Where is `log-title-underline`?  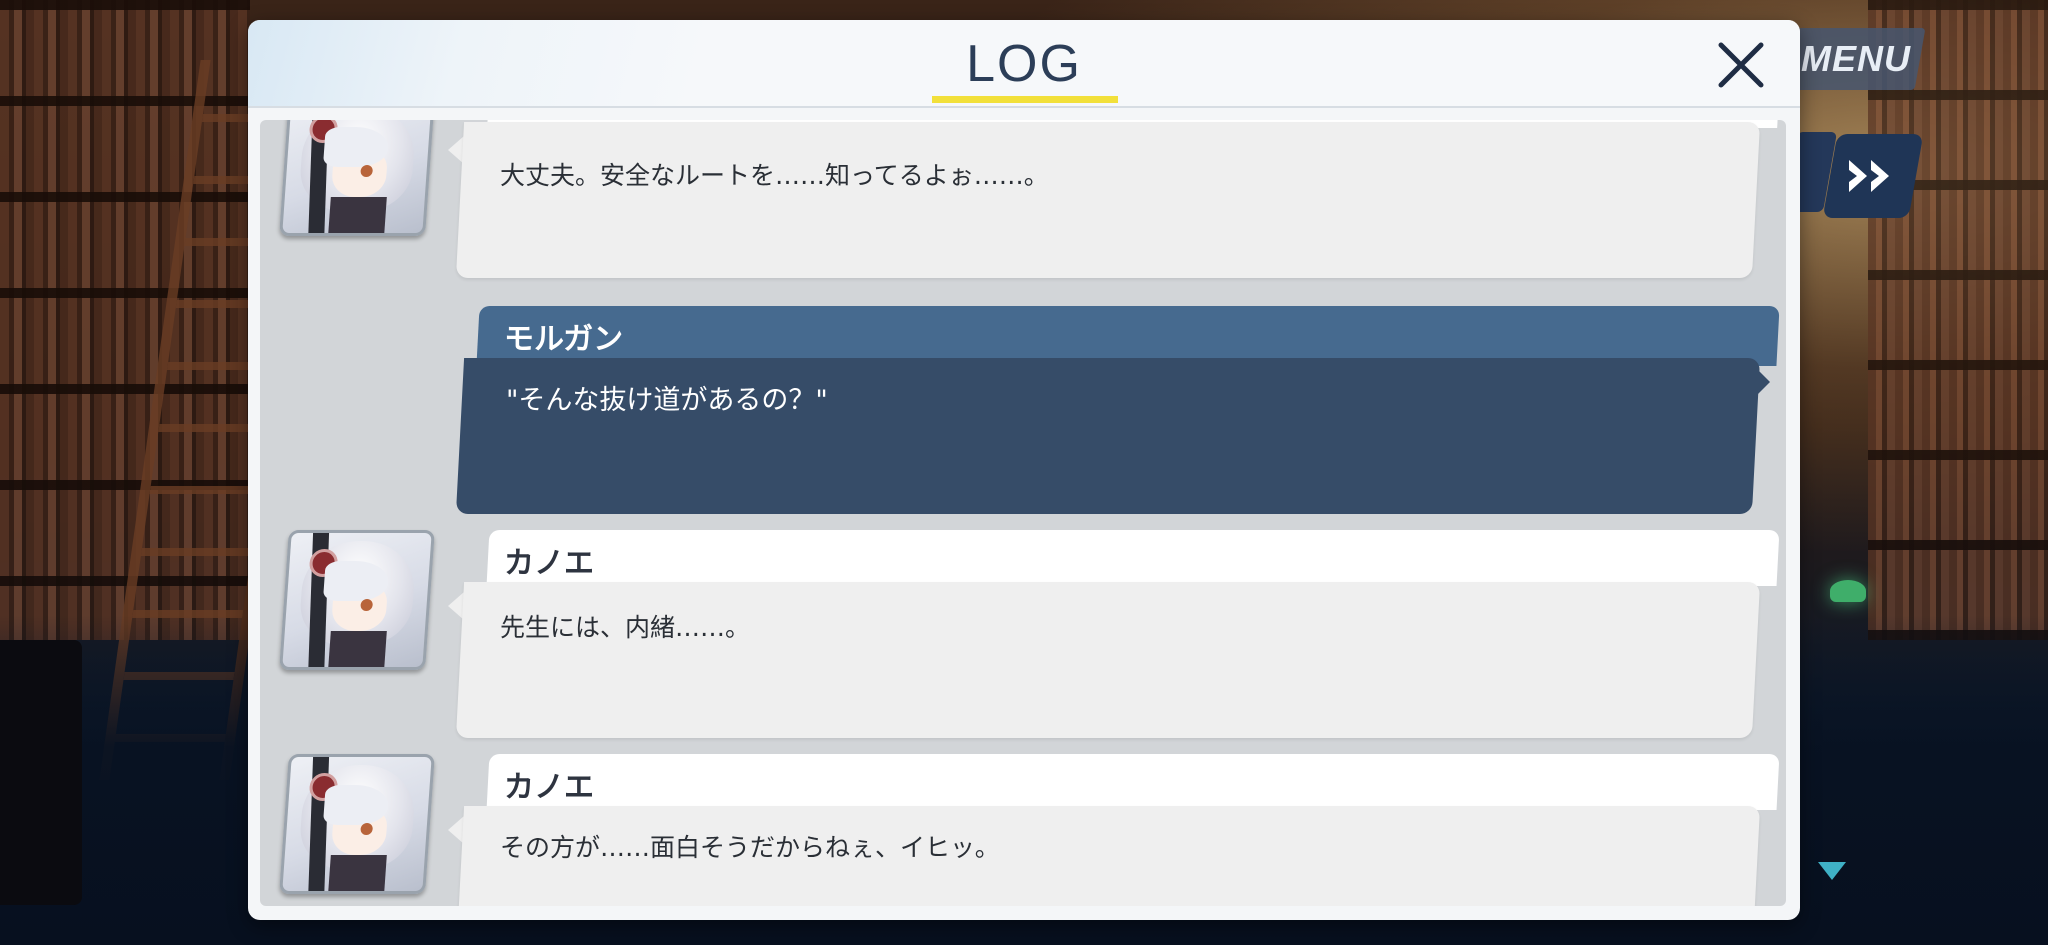 log-title-underline is located at coordinates (1025, 99).